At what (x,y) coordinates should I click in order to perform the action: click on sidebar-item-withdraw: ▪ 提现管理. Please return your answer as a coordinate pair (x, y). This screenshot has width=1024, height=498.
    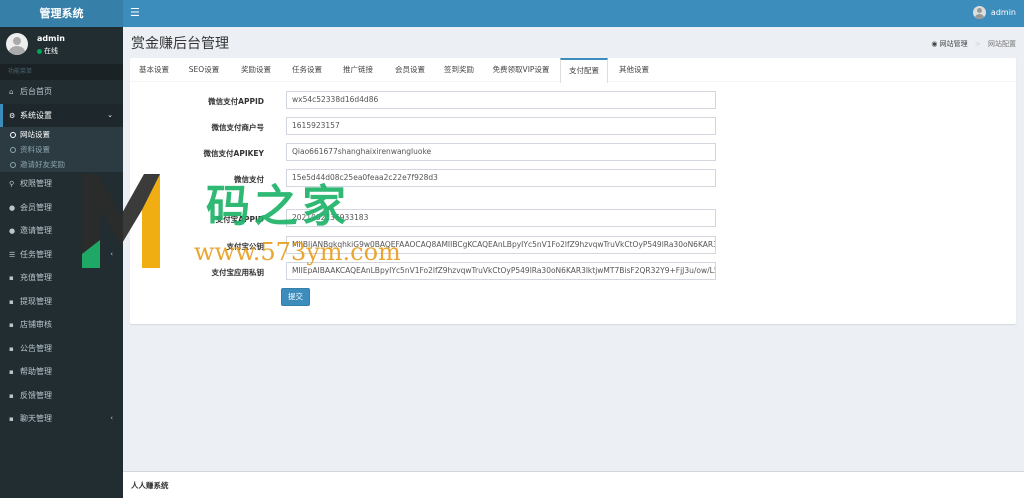
    Looking at the image, I should click on (61, 302).